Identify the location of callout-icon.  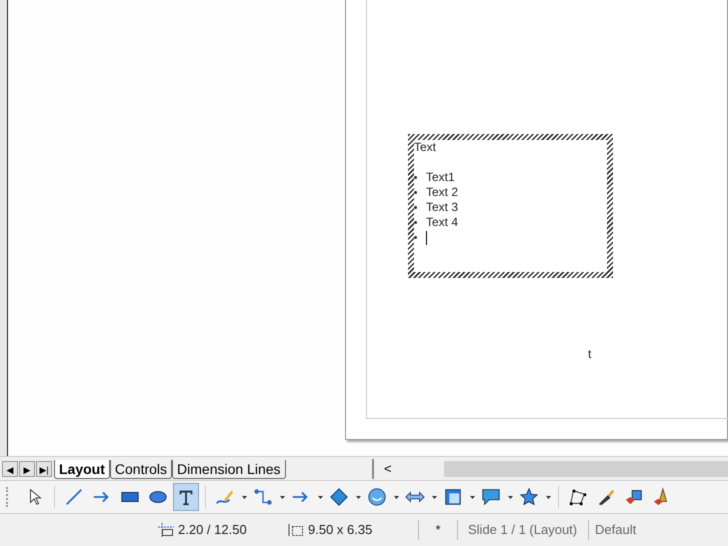
(491, 497).